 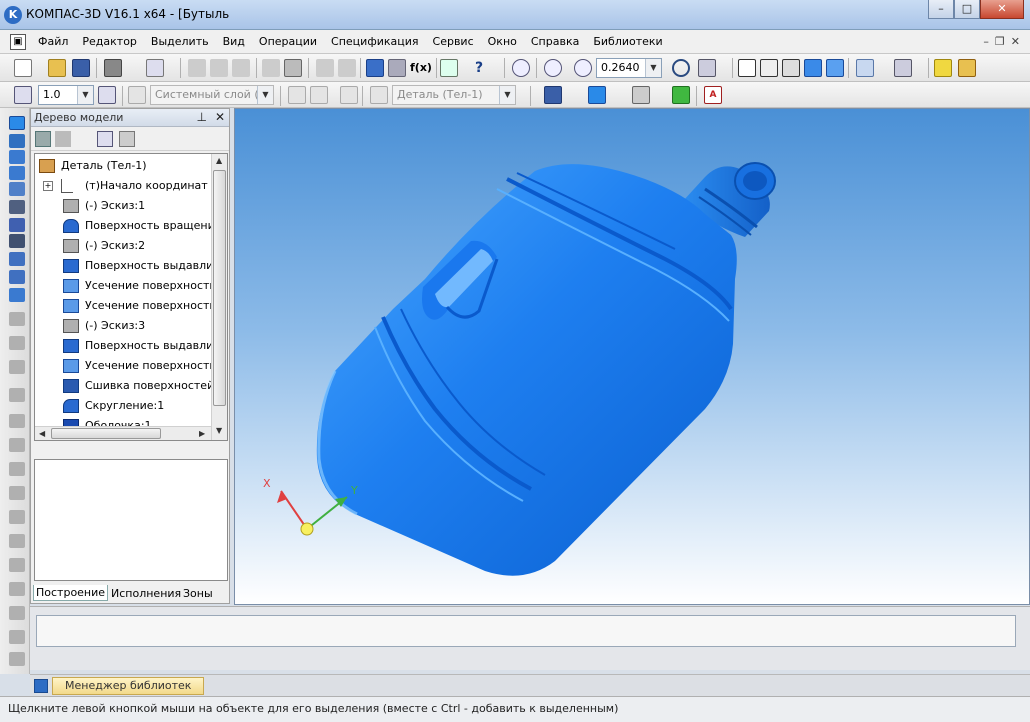 What do you see at coordinates (198, 593) in the screenshot?
I see `tab-zones: Зоны` at bounding box center [198, 593].